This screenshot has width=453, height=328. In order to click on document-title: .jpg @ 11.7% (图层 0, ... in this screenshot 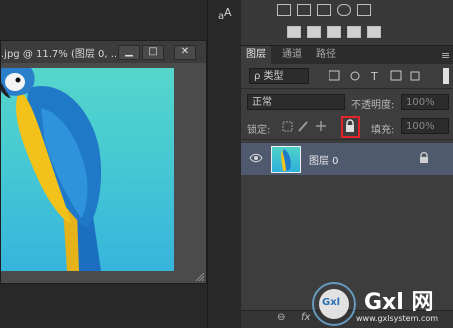, I will do `click(61, 54)`.